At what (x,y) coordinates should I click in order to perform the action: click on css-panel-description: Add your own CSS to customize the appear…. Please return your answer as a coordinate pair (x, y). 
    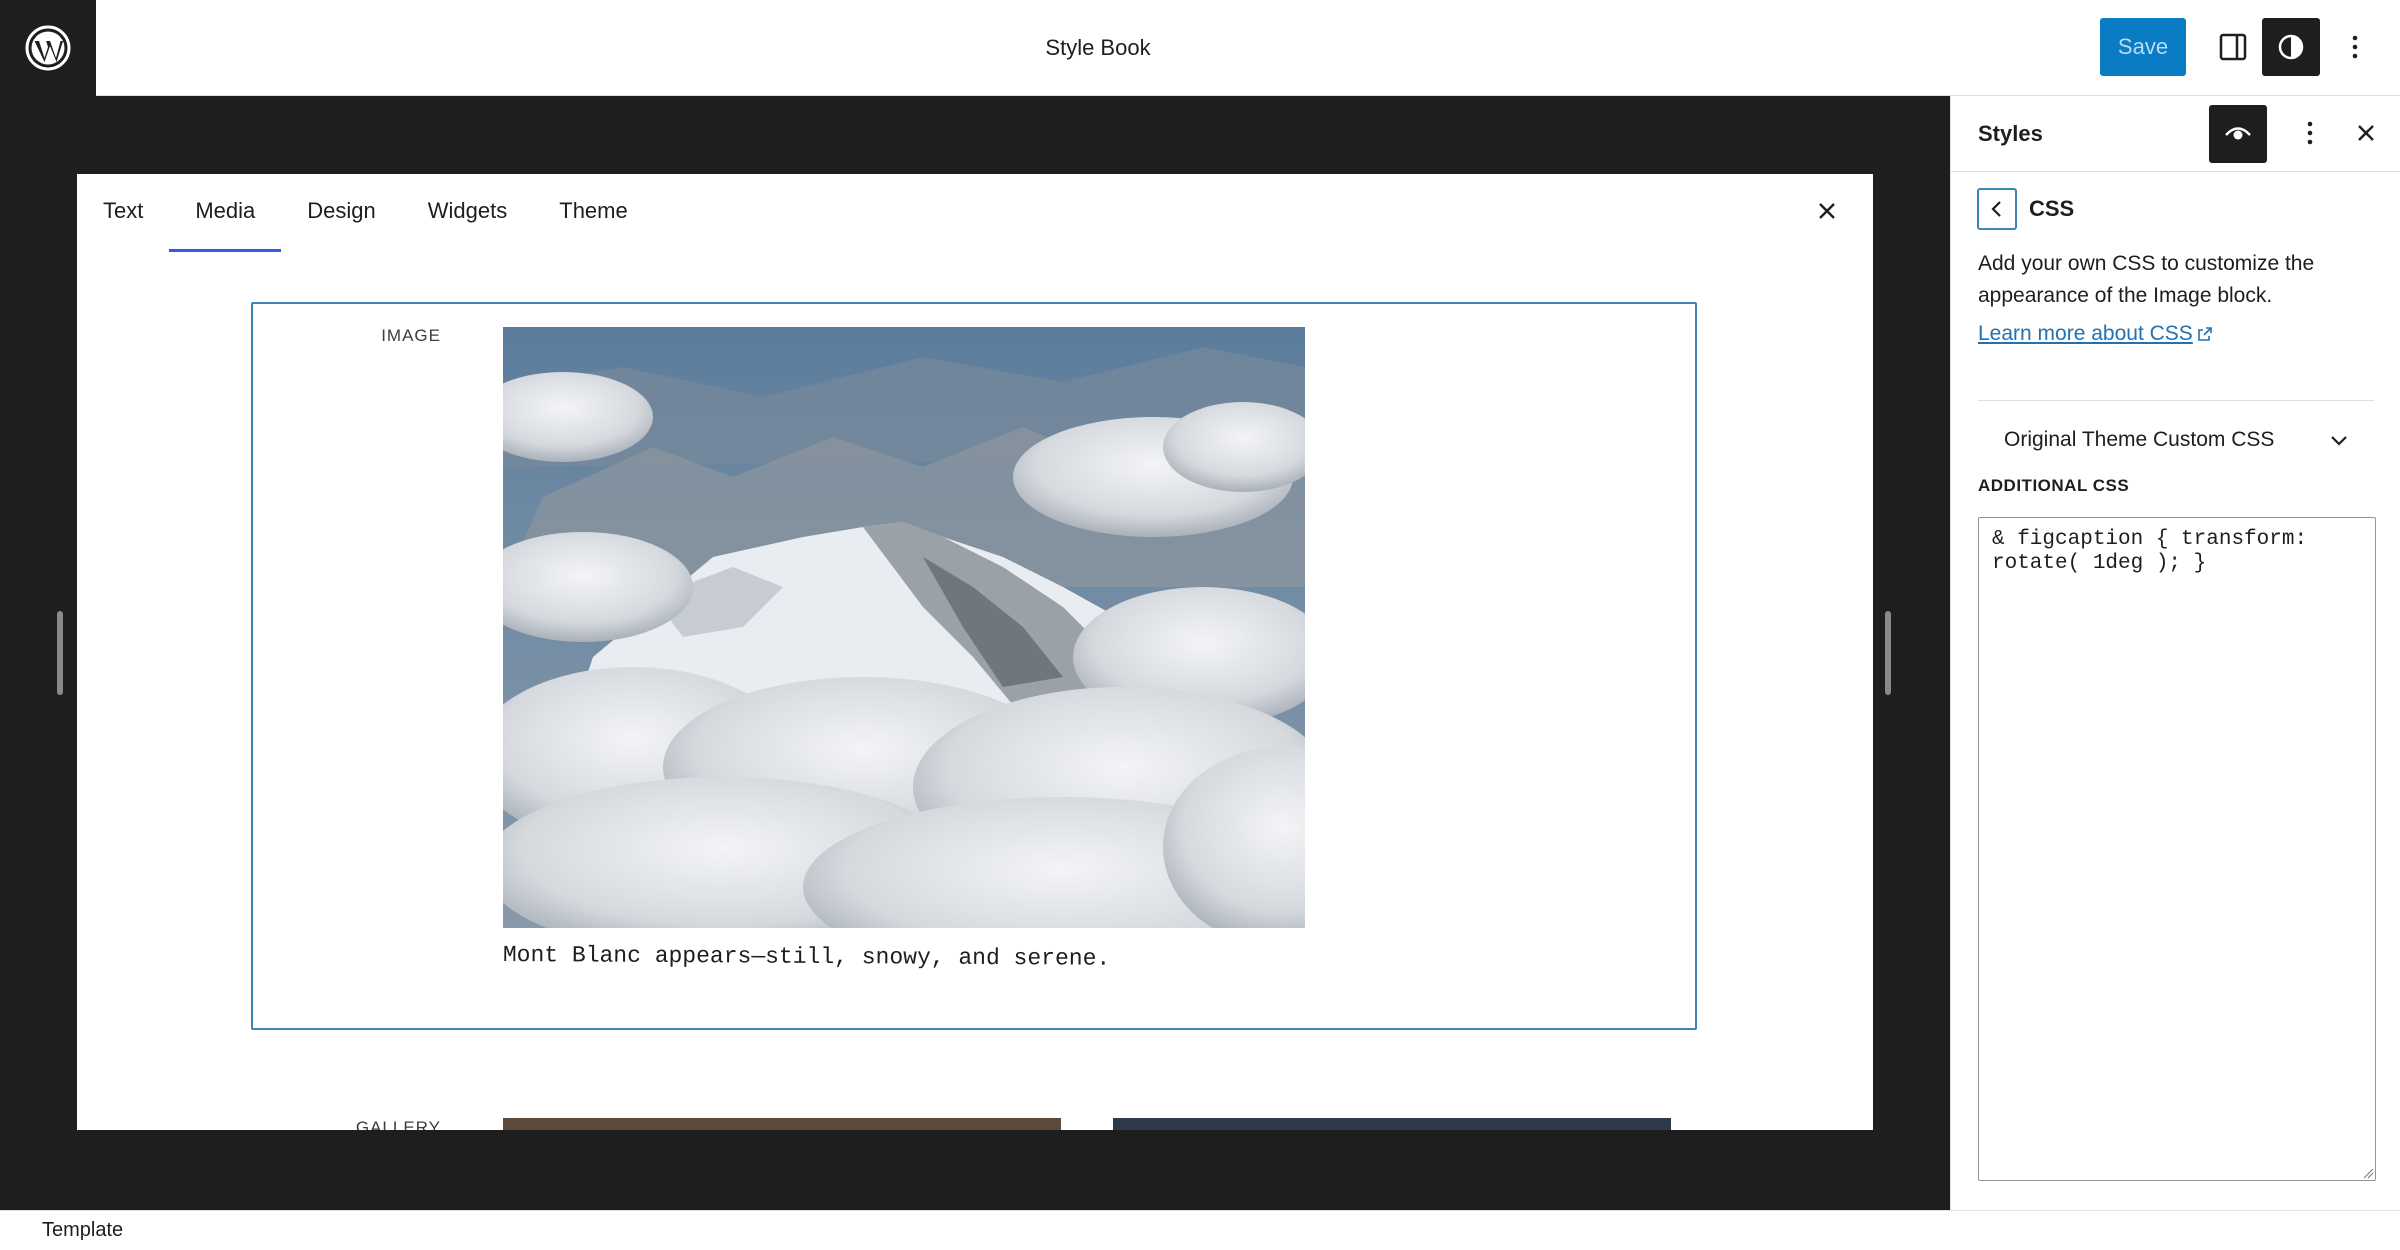
    Looking at the image, I should click on (2146, 279).